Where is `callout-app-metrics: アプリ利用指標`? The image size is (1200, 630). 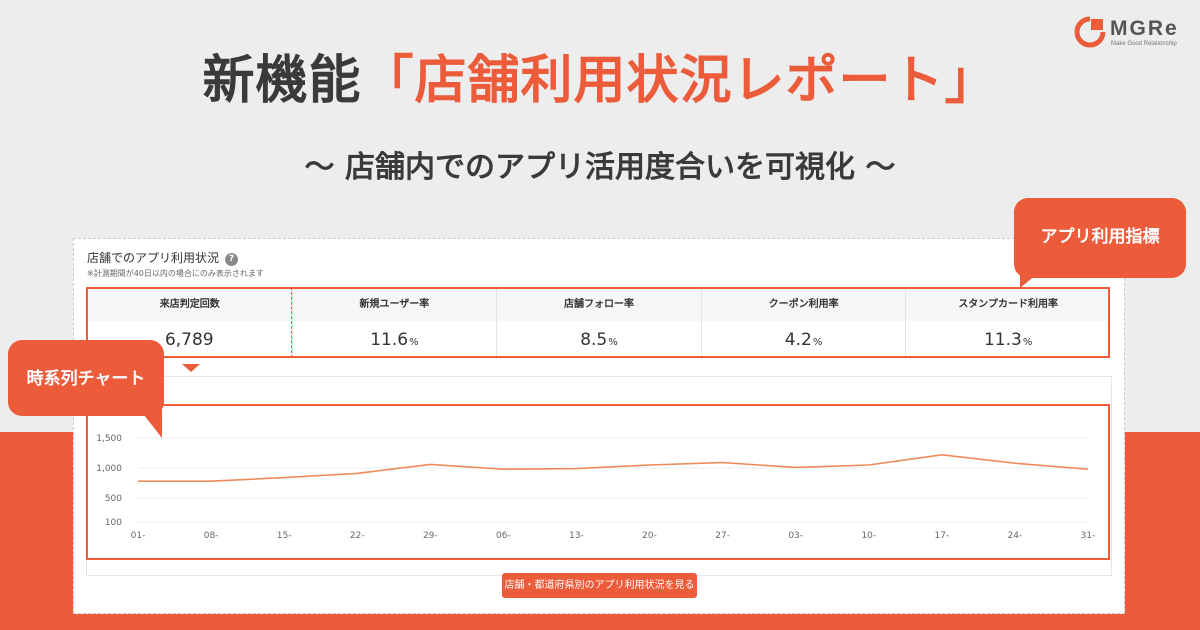
callout-app-metrics: アプリ利用指標 is located at coordinates (1100, 238).